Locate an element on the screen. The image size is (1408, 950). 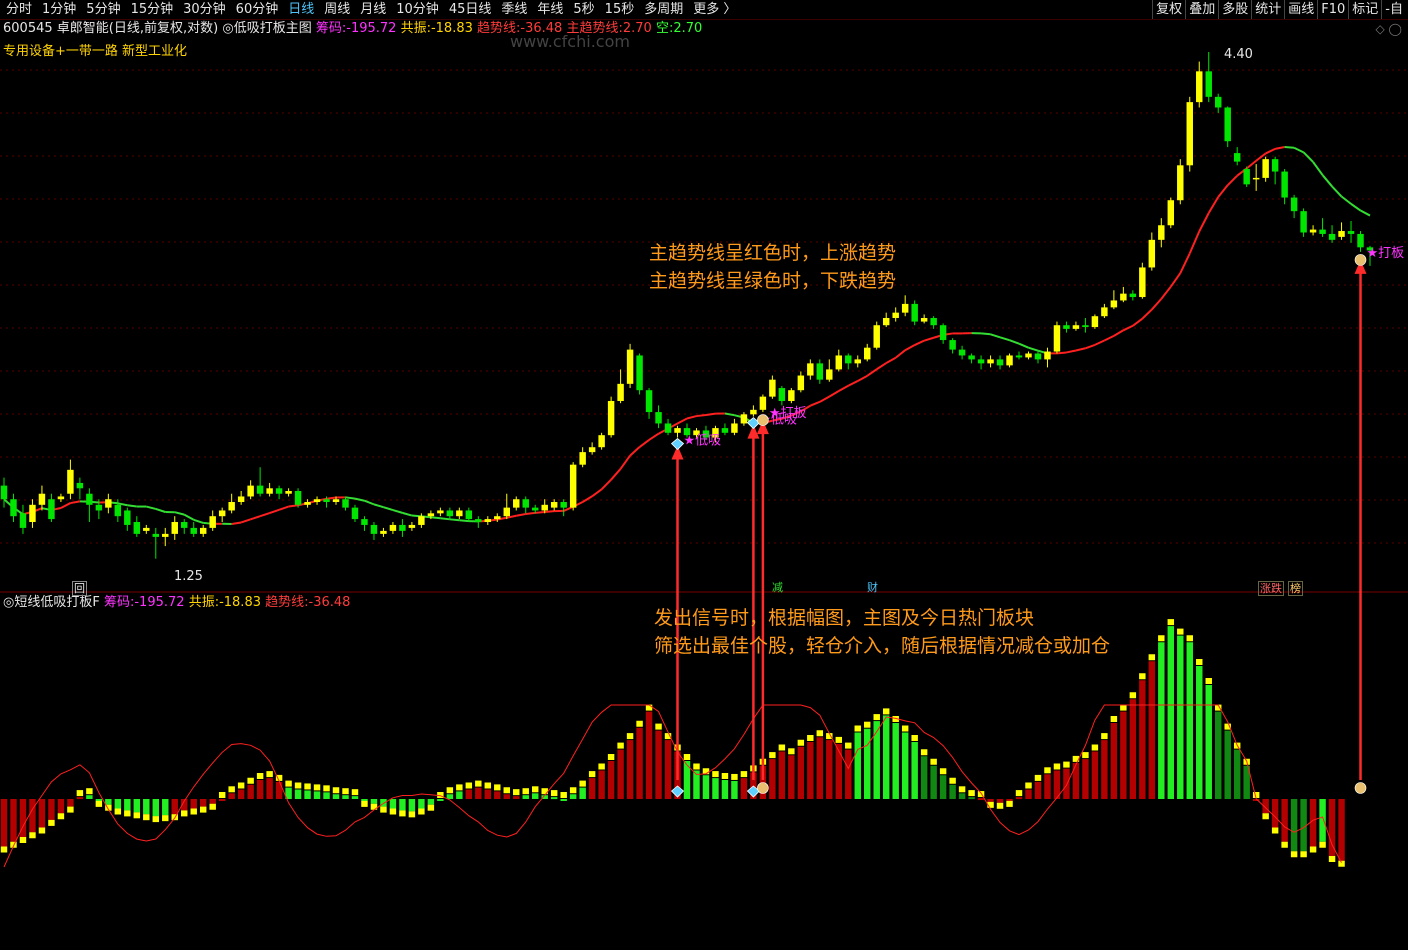
sub-gongzhen-value: -18.83 is located at coordinates (240, 602).